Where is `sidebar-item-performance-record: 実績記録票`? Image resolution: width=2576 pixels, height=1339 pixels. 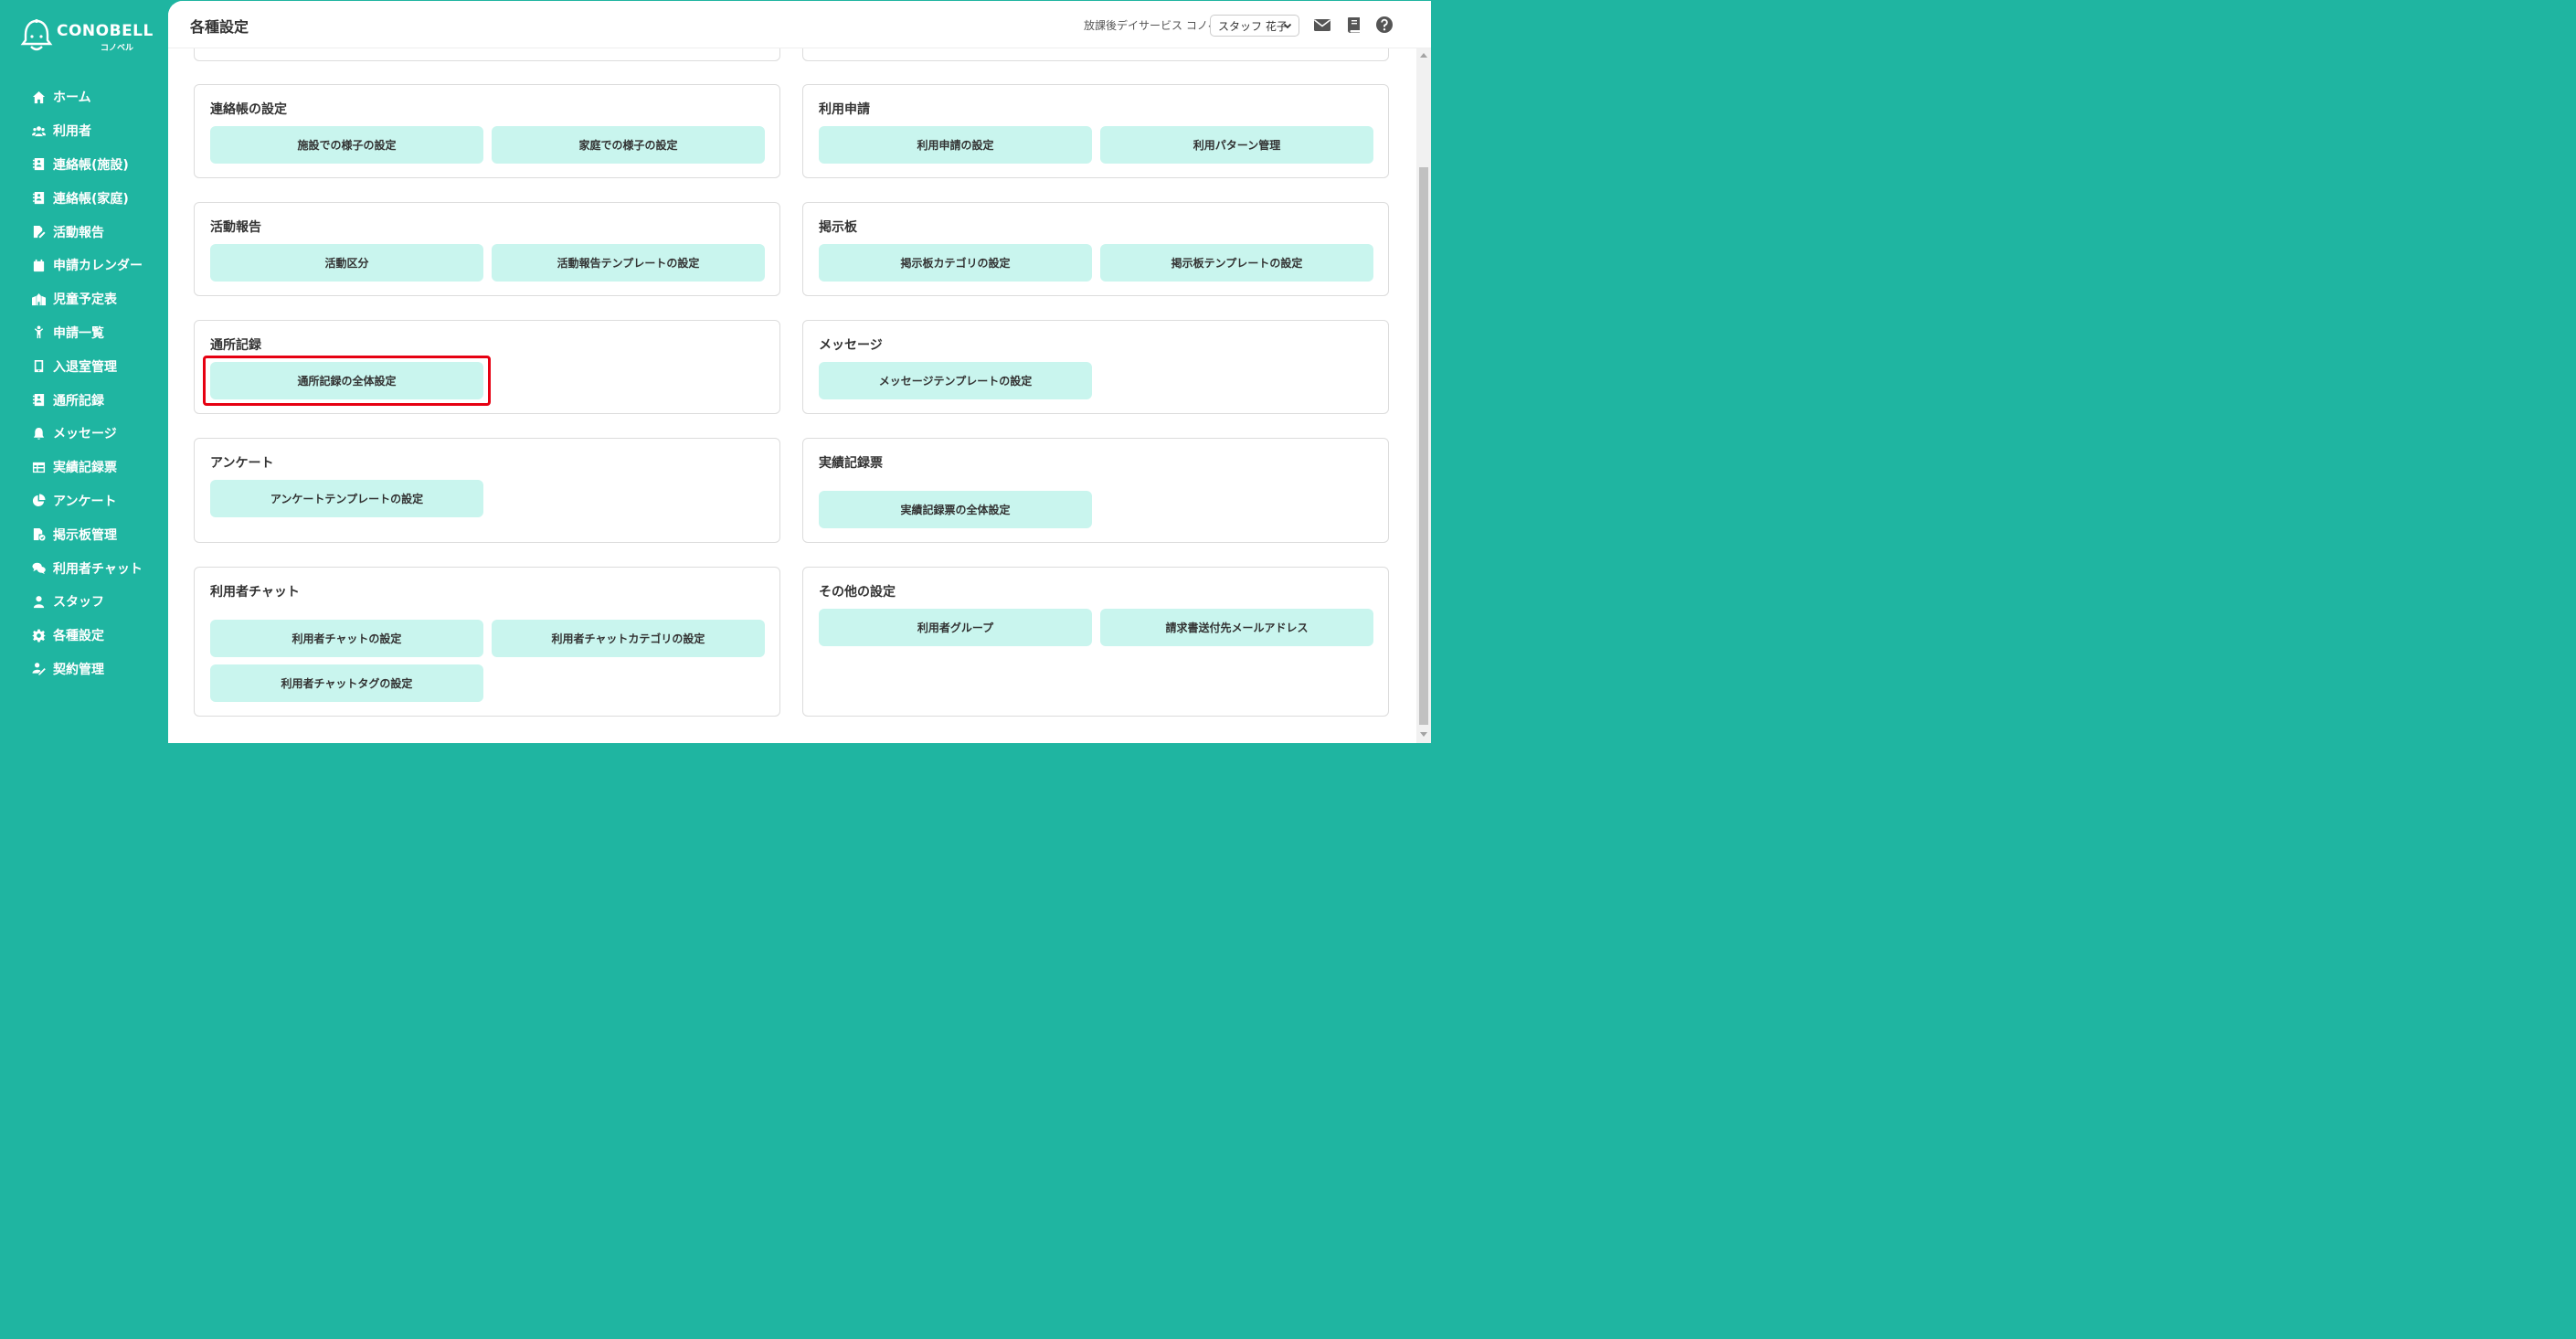
sidebar-item-performance-record: 実績記録票 is located at coordinates (84, 467).